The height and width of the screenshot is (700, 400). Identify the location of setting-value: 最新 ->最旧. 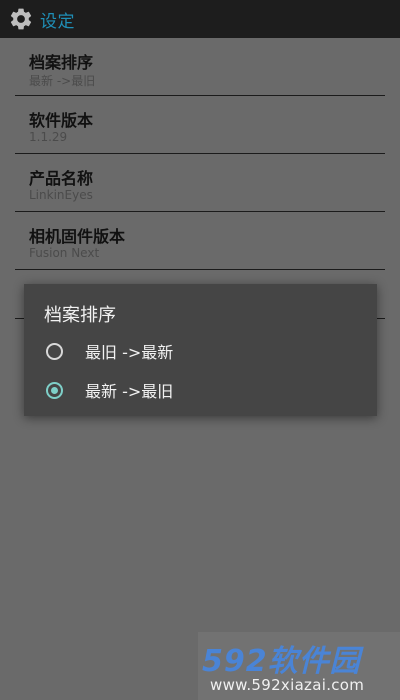
(62, 81).